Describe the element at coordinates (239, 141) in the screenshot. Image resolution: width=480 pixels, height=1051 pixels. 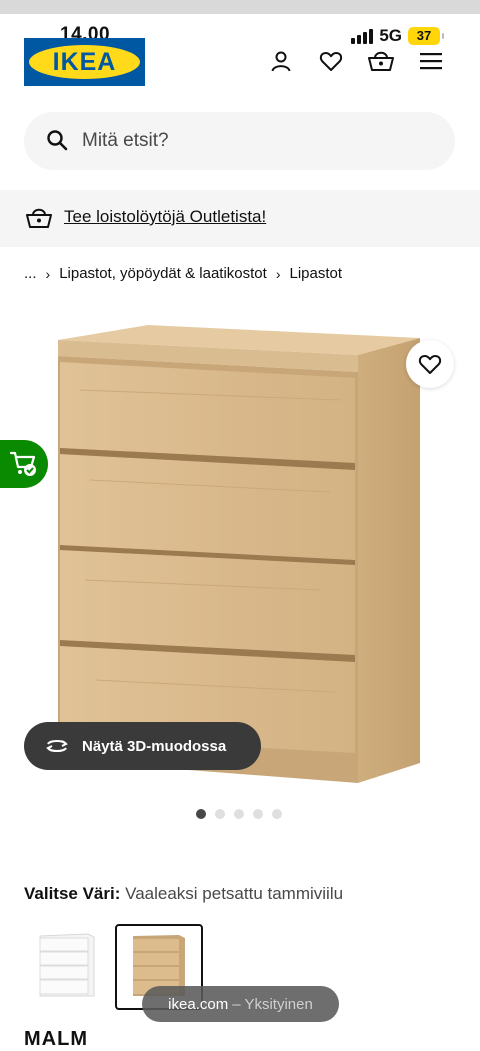
I see `search-input: Mitä etsit?` at that location.